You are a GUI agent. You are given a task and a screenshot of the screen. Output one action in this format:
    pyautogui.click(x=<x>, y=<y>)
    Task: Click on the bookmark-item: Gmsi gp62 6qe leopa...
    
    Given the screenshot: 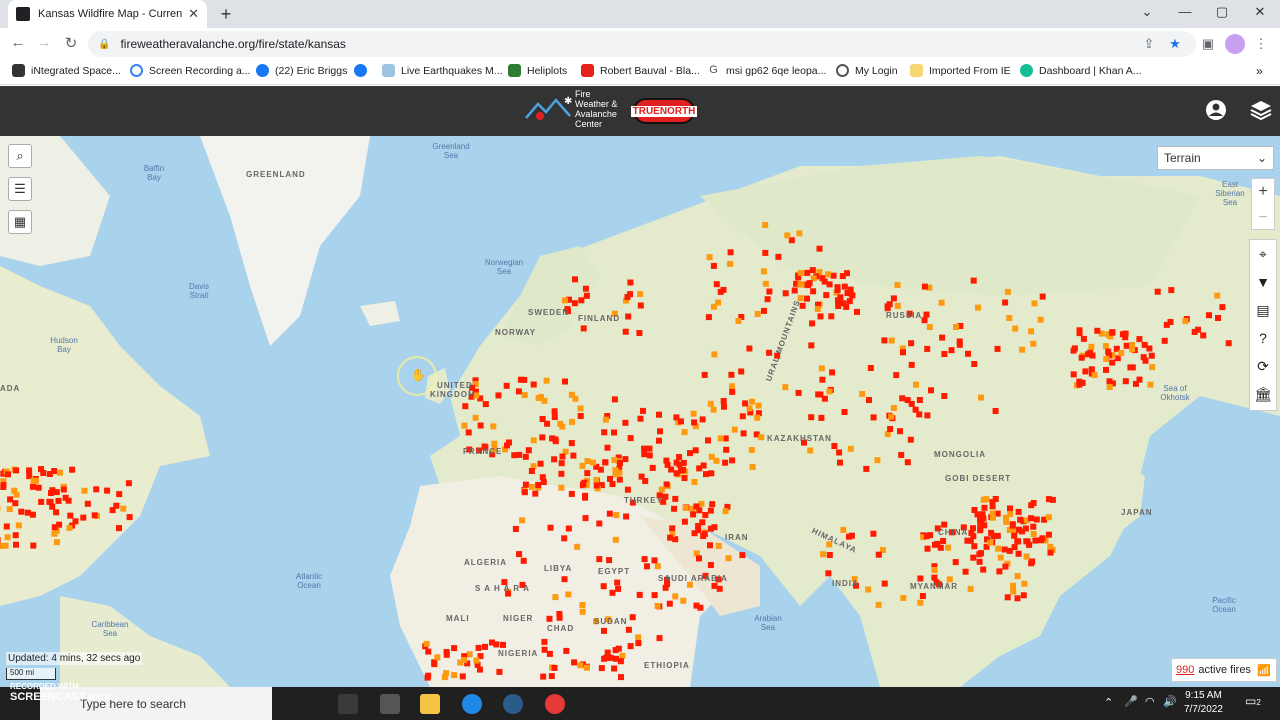 What is the action you would take?
    pyautogui.click(x=766, y=70)
    